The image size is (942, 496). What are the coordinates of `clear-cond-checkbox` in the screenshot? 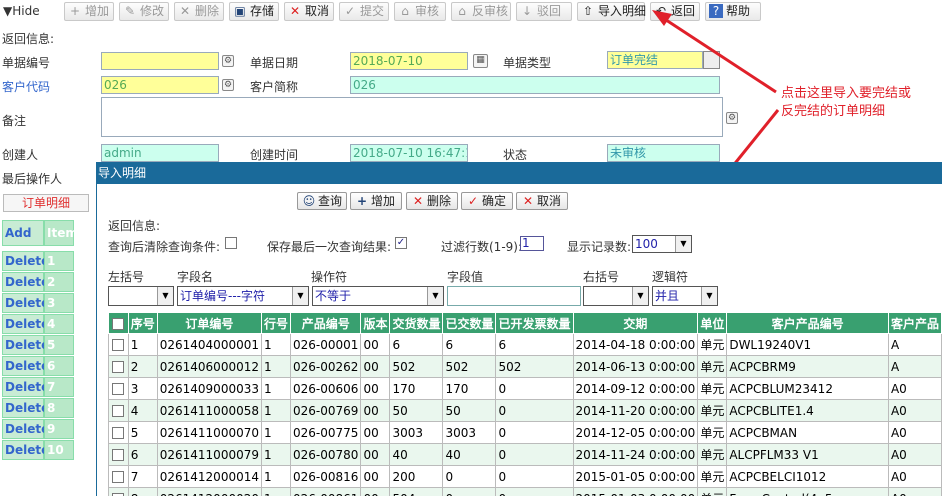 It's located at (231, 243).